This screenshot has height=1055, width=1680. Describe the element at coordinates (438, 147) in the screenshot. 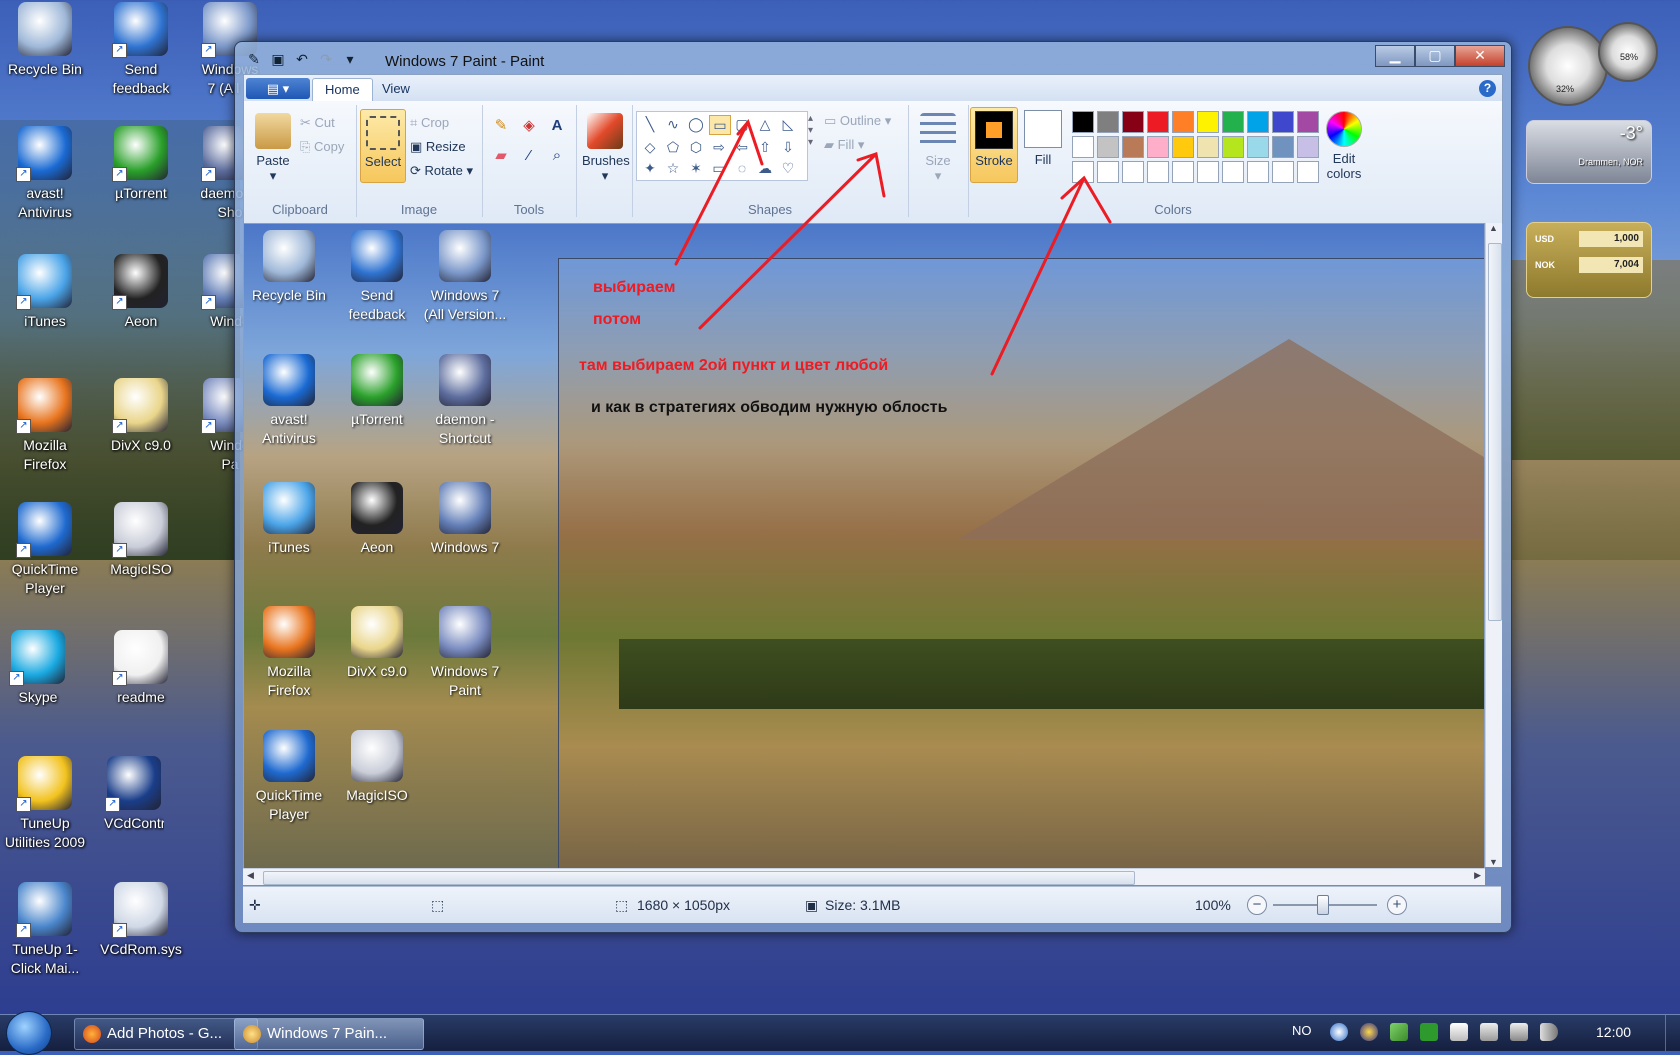

I see `resize-button: ▣ Resize` at that location.